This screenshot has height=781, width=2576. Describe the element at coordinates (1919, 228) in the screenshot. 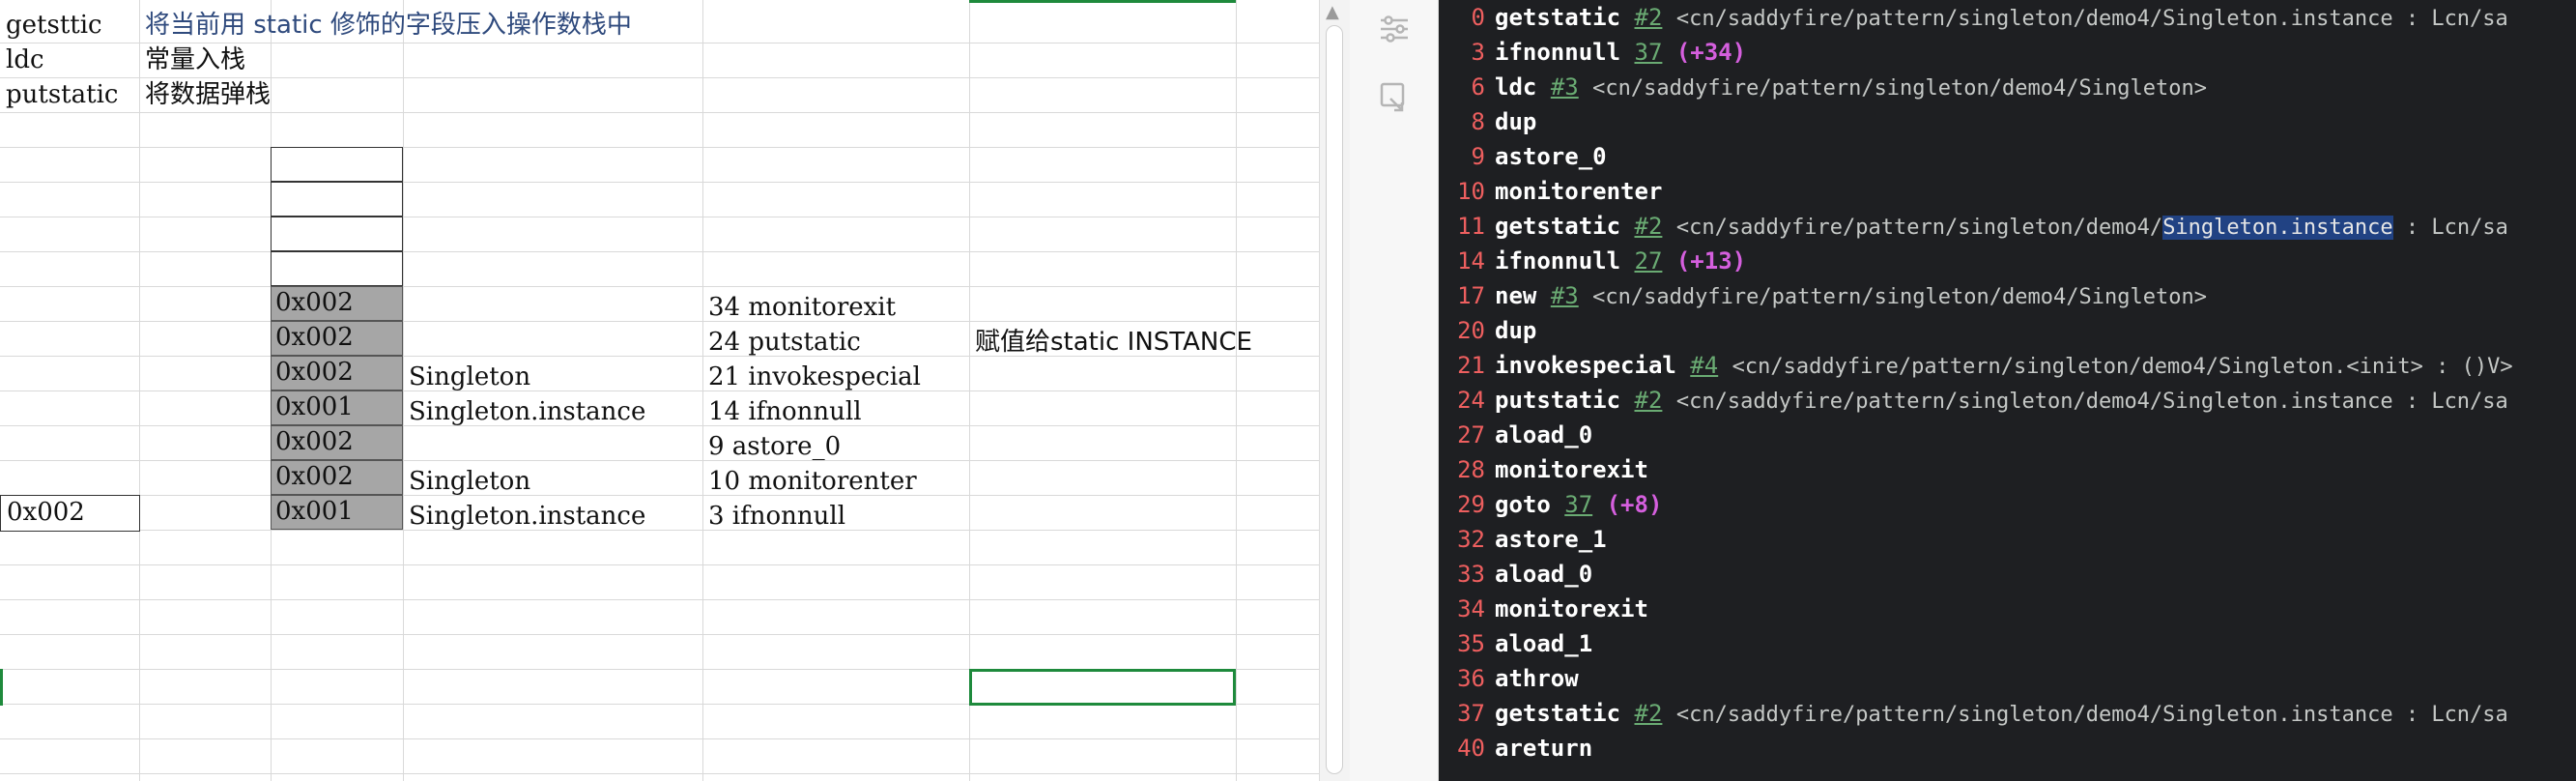

I see `operand-descriptor: <cn/saddyfire/pattern/singleton/demo4/` at that location.